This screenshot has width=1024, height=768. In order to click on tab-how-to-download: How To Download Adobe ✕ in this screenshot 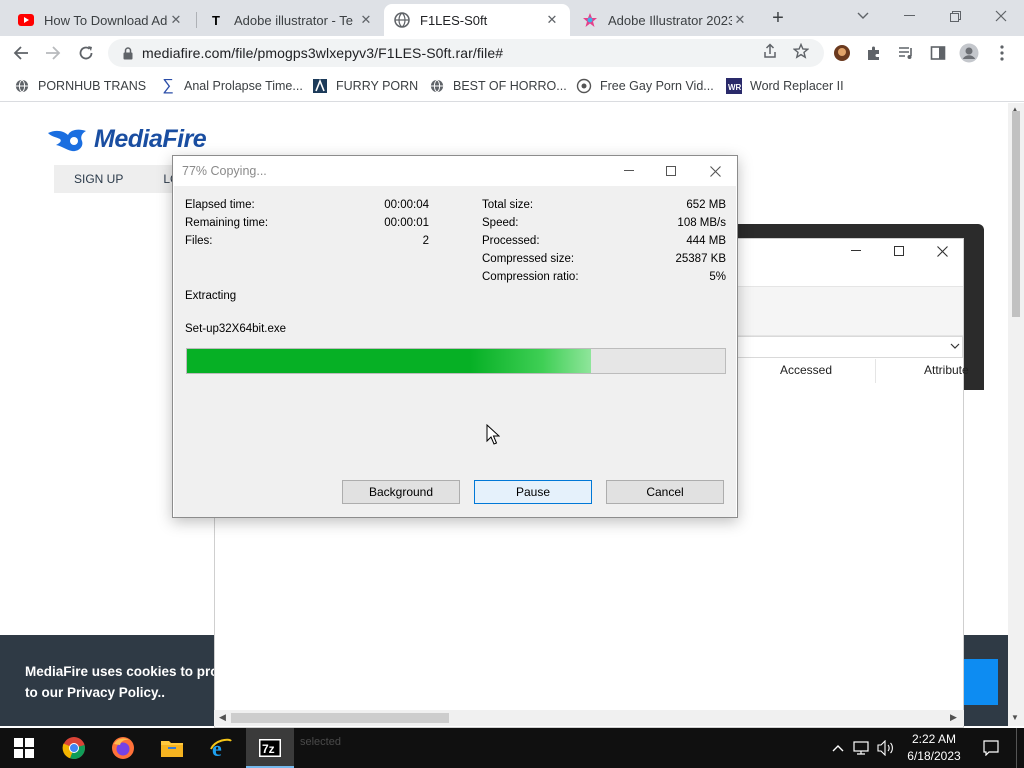, I will do `click(101, 20)`.